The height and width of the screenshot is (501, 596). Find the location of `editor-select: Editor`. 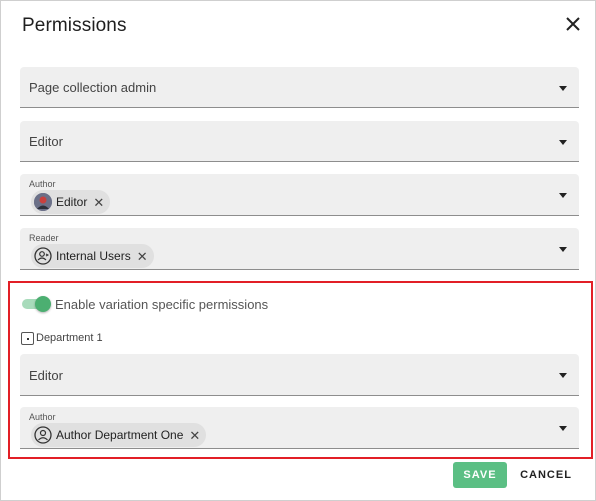

editor-select: Editor is located at coordinates (299, 141).